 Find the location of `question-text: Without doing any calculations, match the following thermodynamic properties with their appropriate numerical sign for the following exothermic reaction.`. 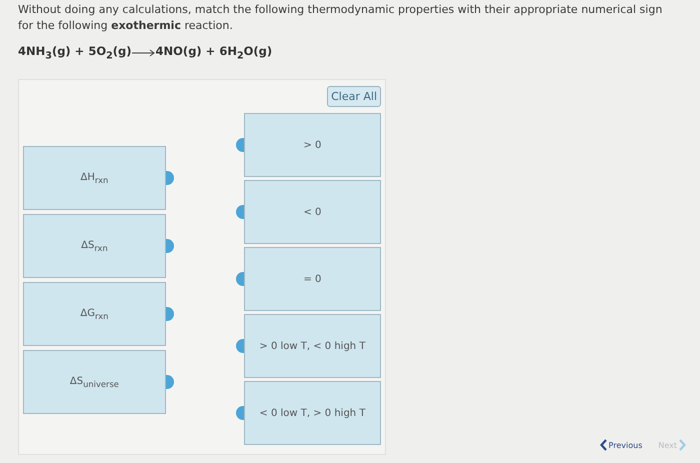

question-text: Without doing any calculations, match the following thermodynamic properties with their appropriate numerical sign for the following exothermic reaction. is located at coordinates (341, 18).